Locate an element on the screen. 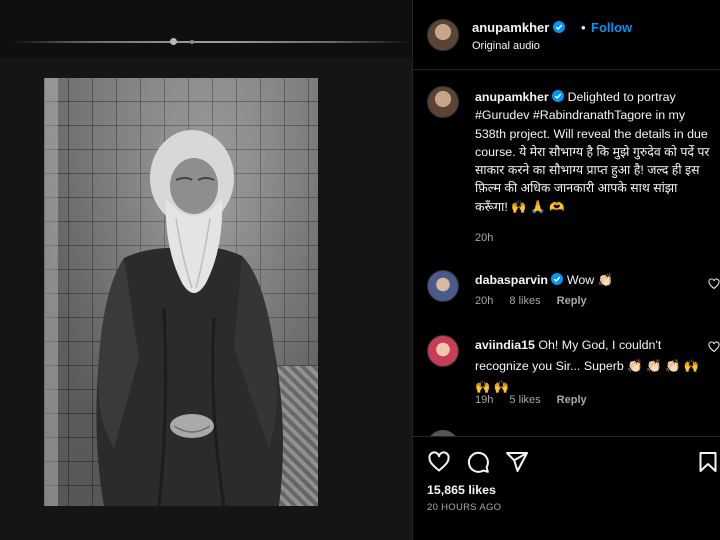  caption-verified-badge-icon is located at coordinates (558, 96).